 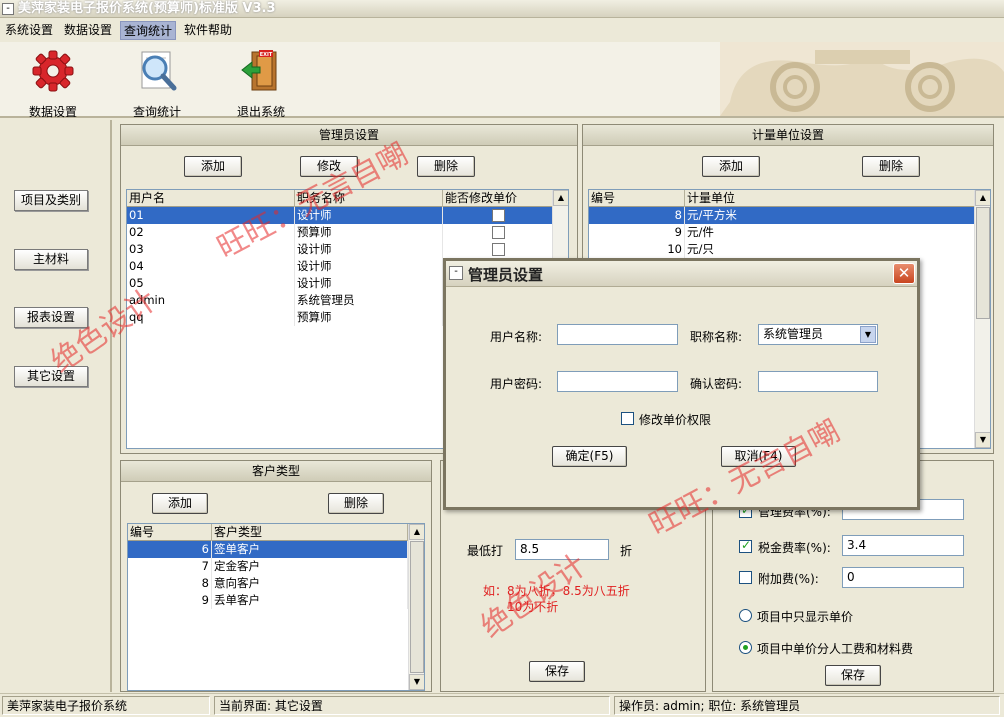 What do you see at coordinates (147, 8) in the screenshot?
I see `window-title: 美萍家装电子报价系统(预算师)标准版 V3.3` at bounding box center [147, 8].